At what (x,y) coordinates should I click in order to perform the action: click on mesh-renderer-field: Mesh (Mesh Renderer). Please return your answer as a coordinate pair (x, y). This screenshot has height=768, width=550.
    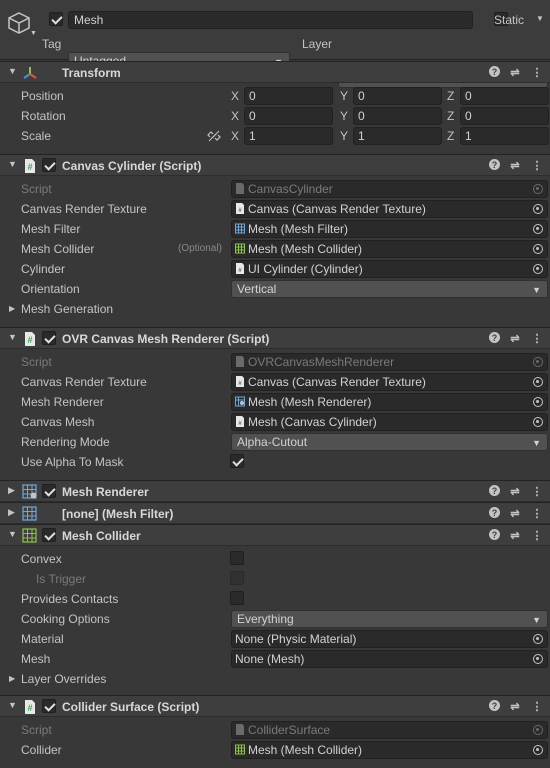
    Looking at the image, I should click on (389, 402).